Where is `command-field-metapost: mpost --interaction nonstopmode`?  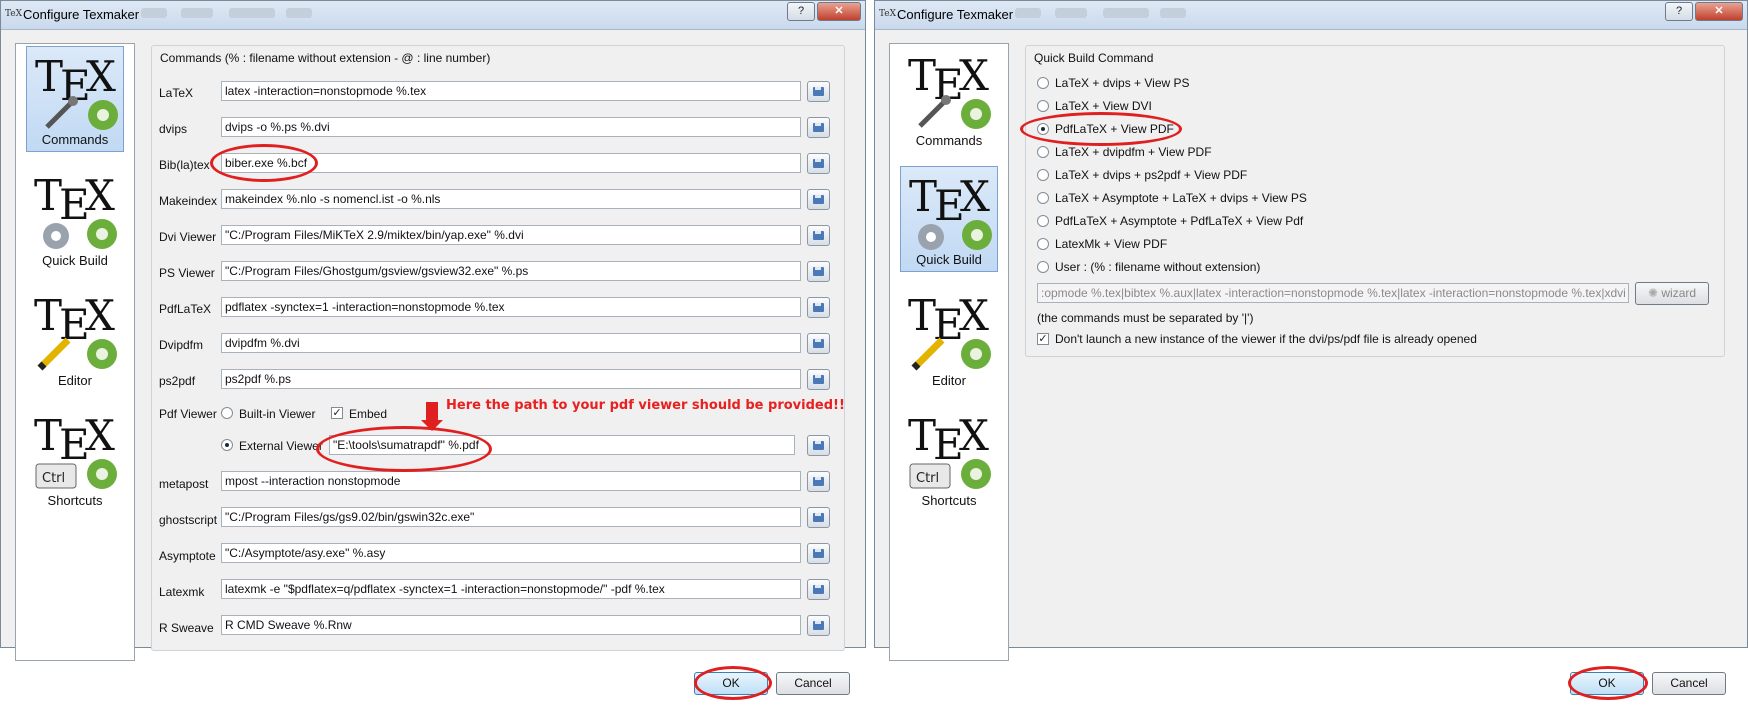
command-field-metapost: mpost --interaction nonstopmode is located at coordinates (511, 481).